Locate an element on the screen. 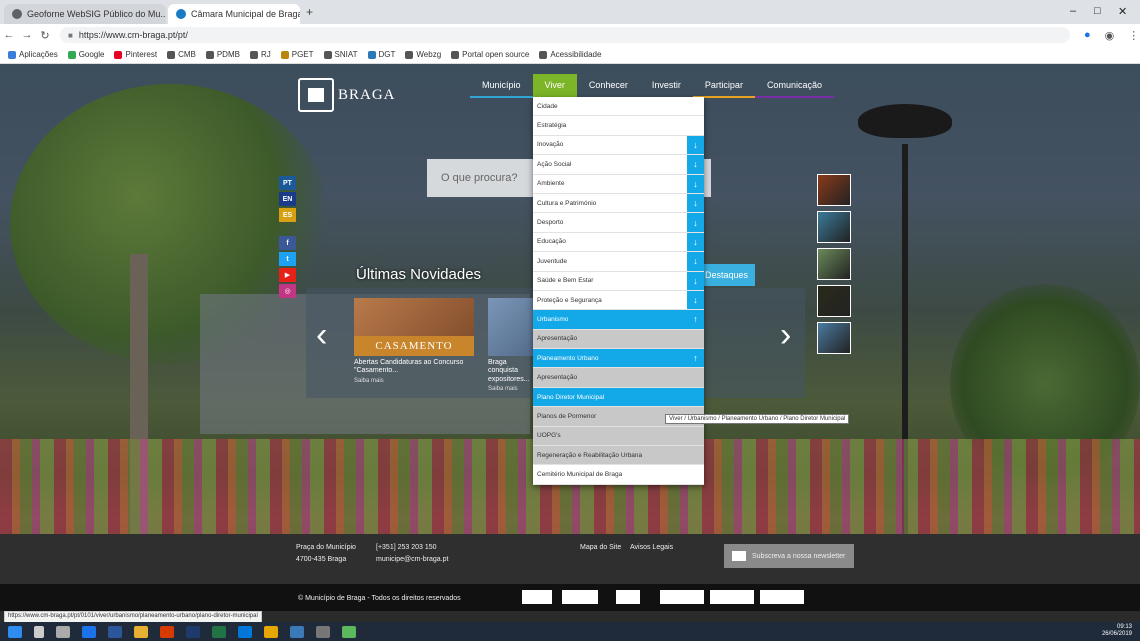 Image resolution: width=1140 pixels, height=641 pixels. braga-logo: BRAGA is located at coordinates (347, 95).